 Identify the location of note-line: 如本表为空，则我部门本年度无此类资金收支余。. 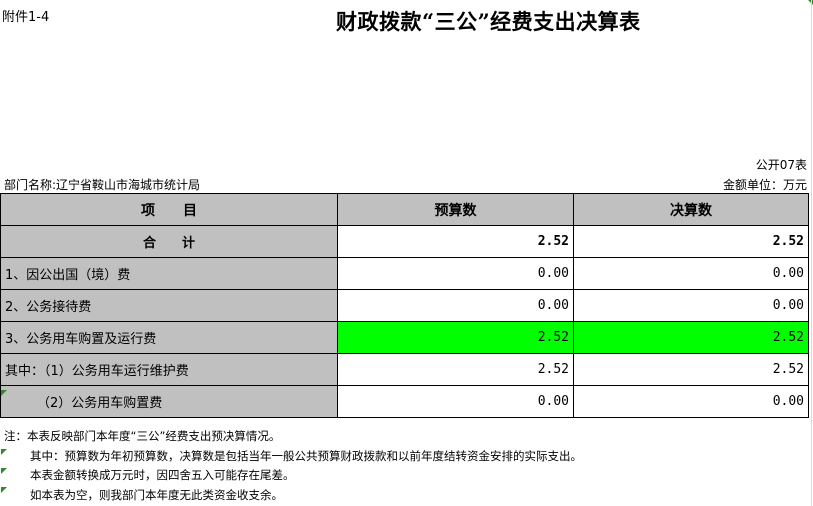
(156, 494).